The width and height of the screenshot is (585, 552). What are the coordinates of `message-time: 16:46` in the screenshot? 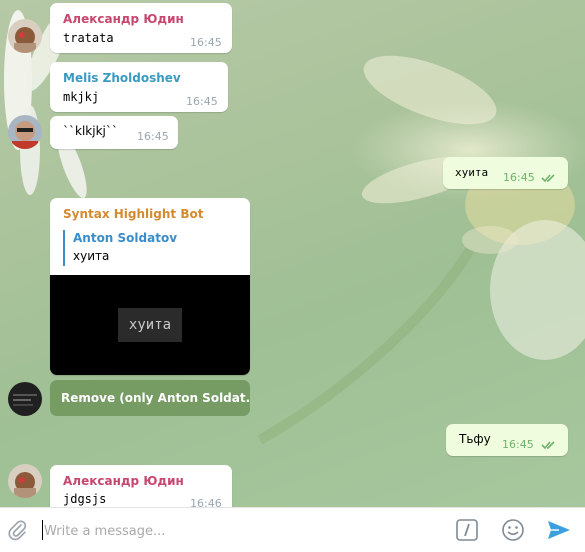 It's located at (206, 502).